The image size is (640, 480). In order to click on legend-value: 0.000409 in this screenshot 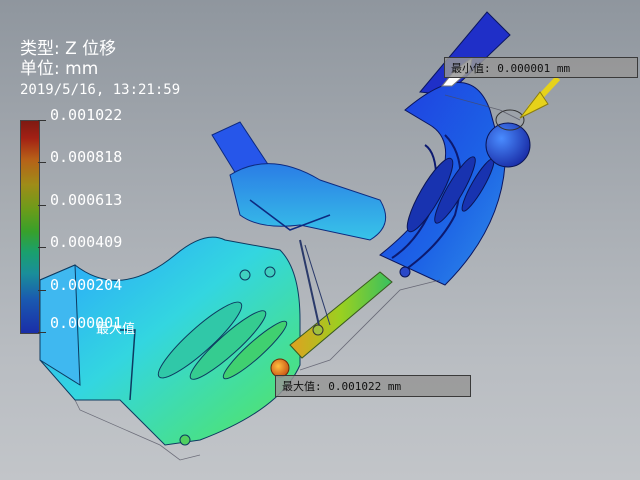, I will do `click(86, 242)`.